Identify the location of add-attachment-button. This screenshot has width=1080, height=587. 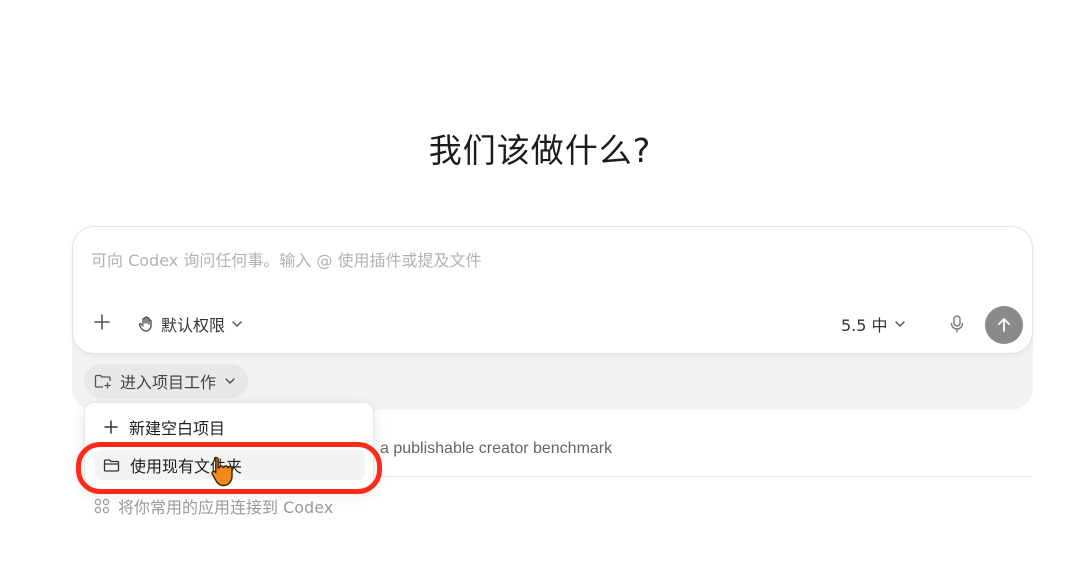
(102, 322).